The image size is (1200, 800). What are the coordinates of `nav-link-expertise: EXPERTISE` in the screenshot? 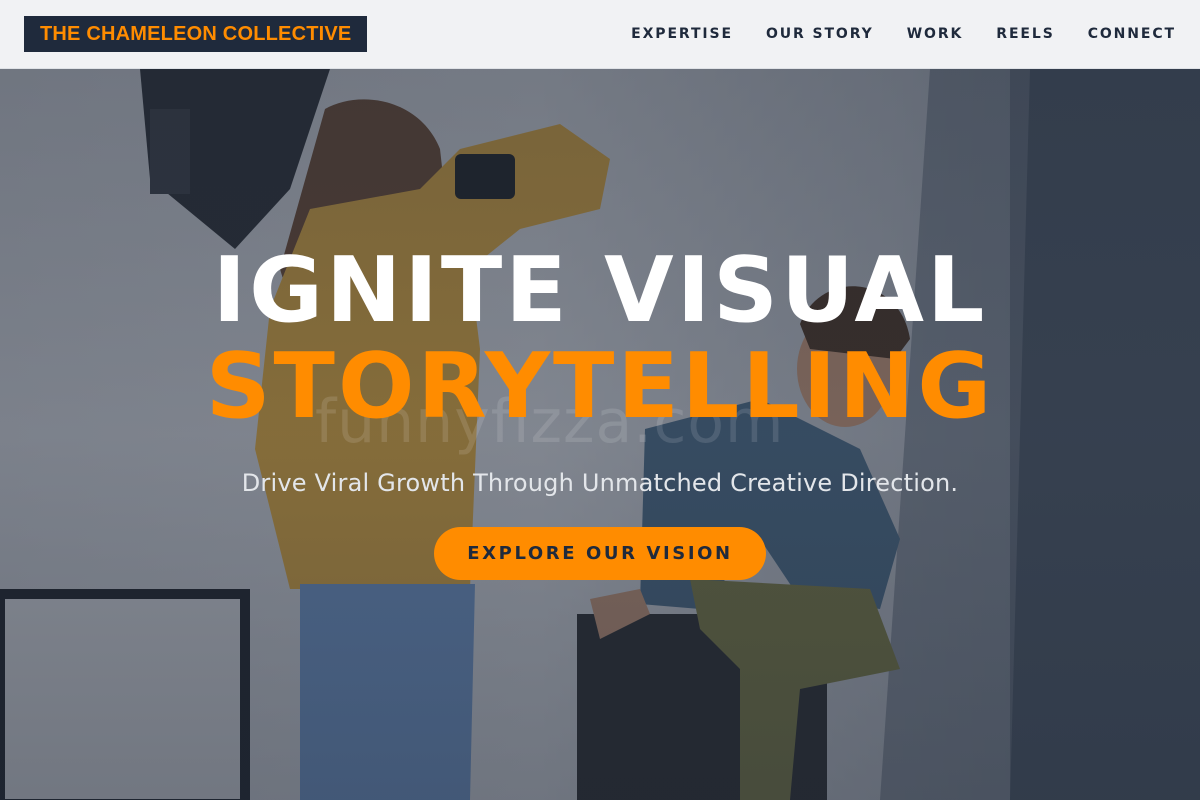 It's located at (682, 34).